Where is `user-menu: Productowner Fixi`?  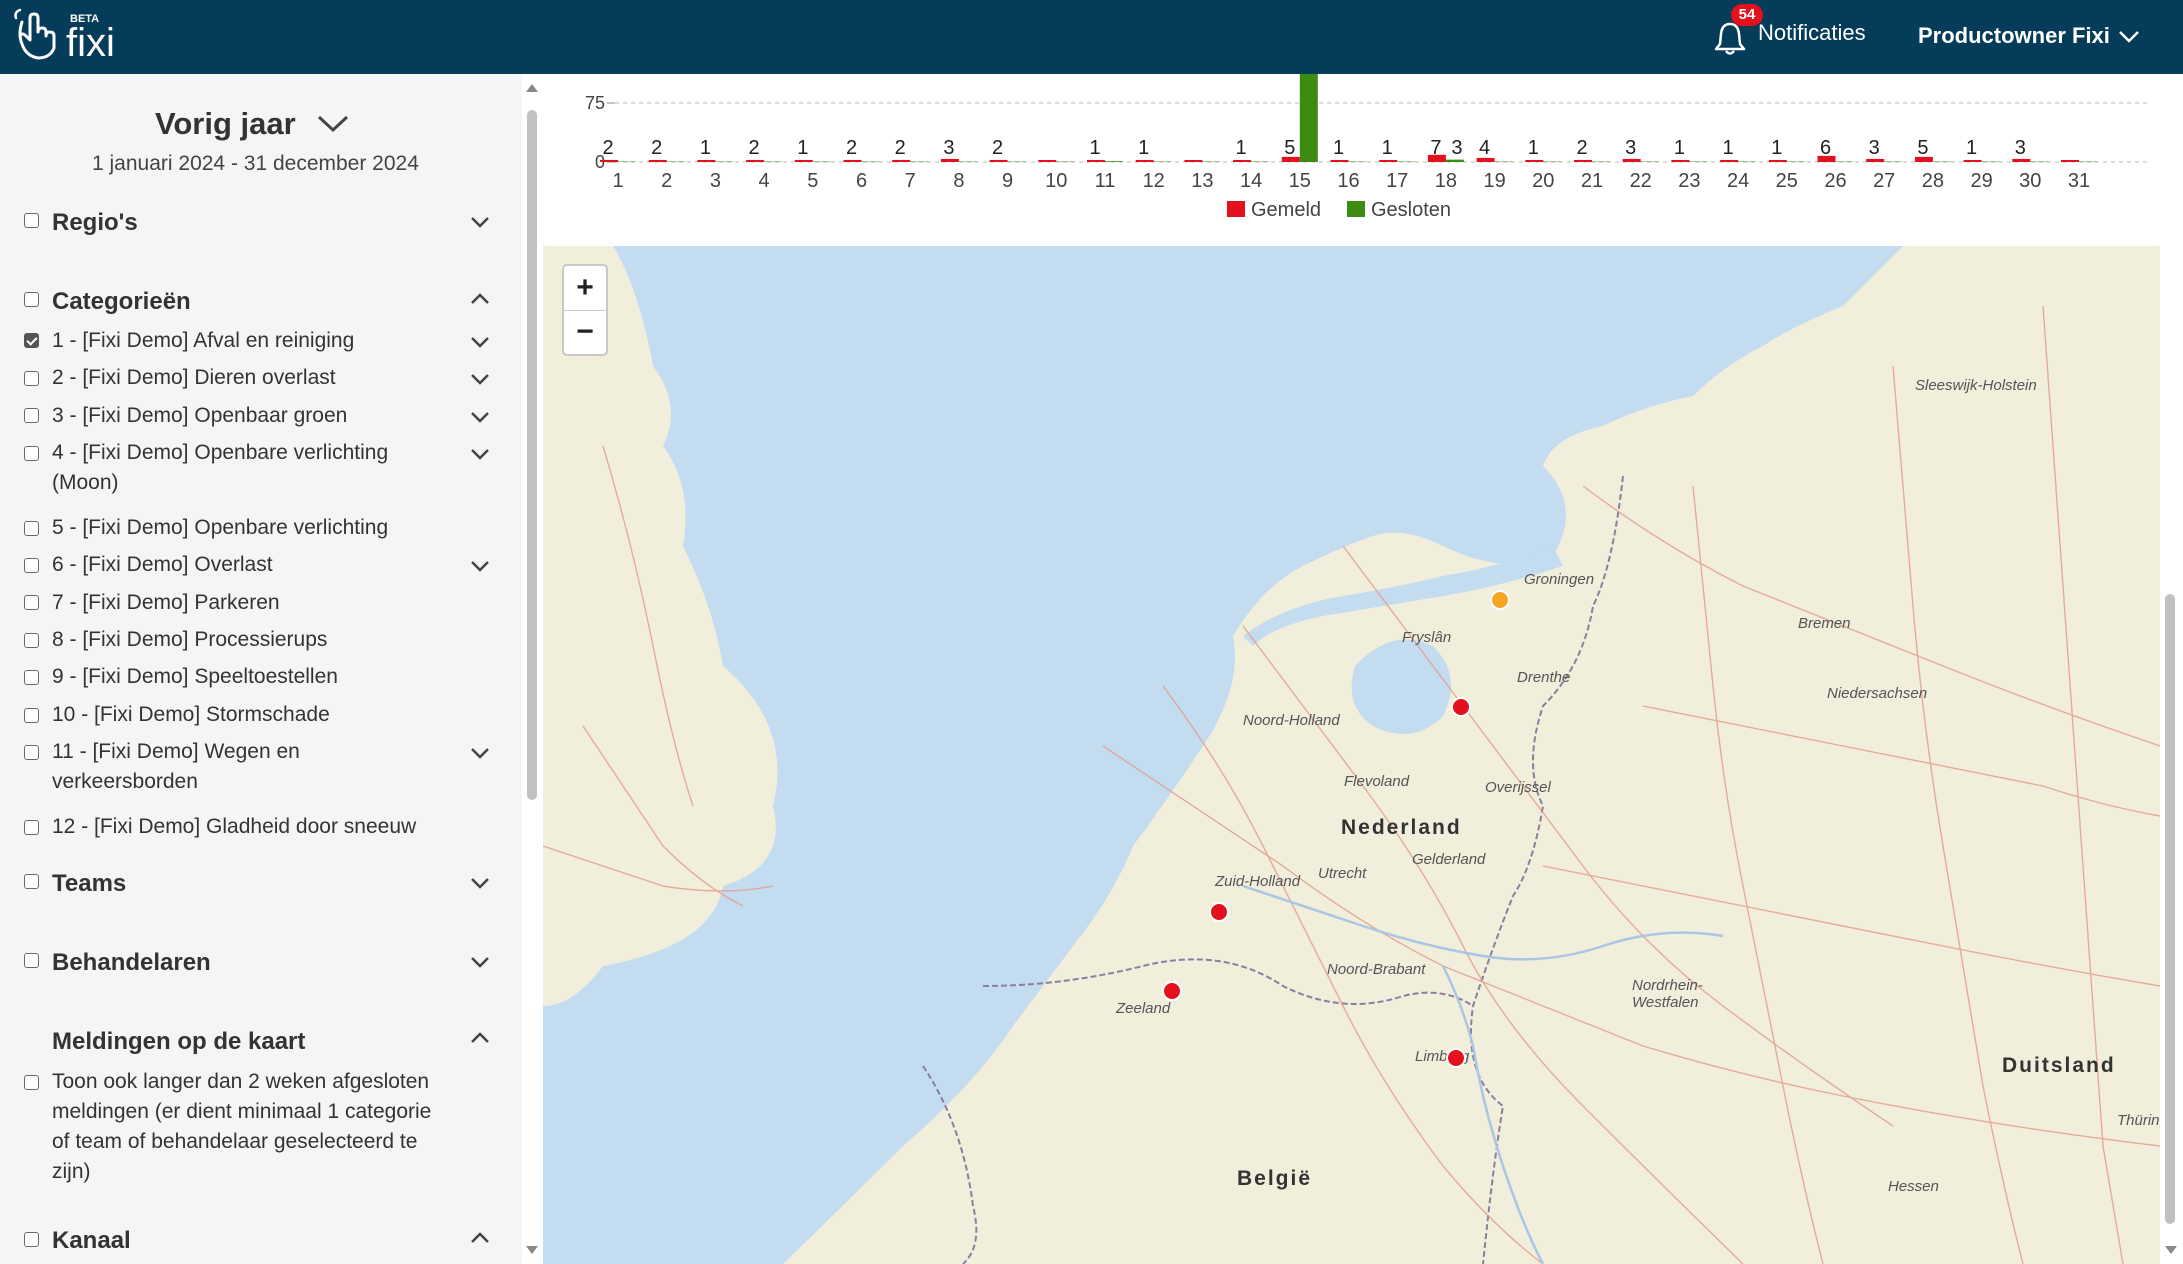
user-menu: Productowner Fixi is located at coordinates (2014, 36).